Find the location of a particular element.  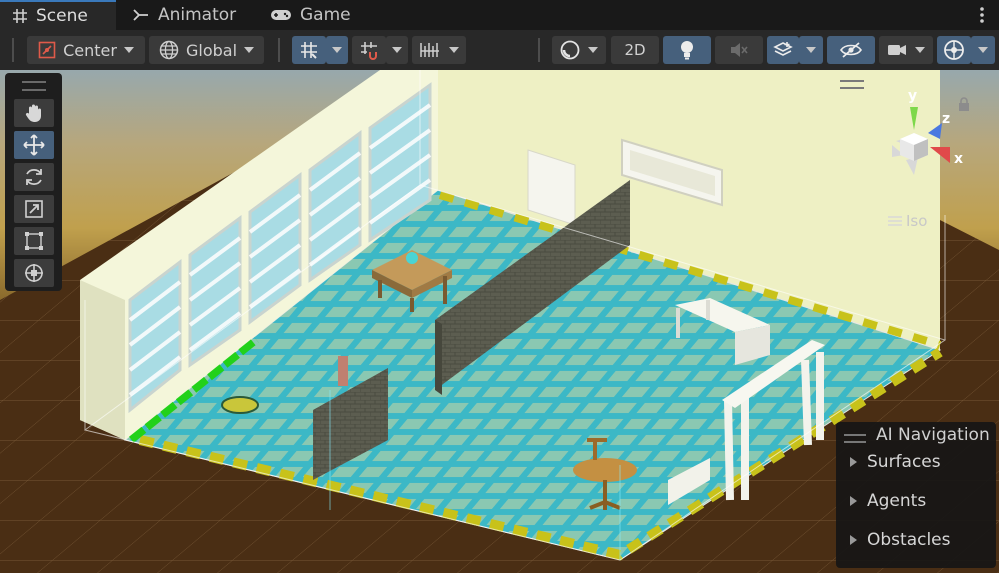

gizmo-sphere-icon is located at coordinates (954, 50).